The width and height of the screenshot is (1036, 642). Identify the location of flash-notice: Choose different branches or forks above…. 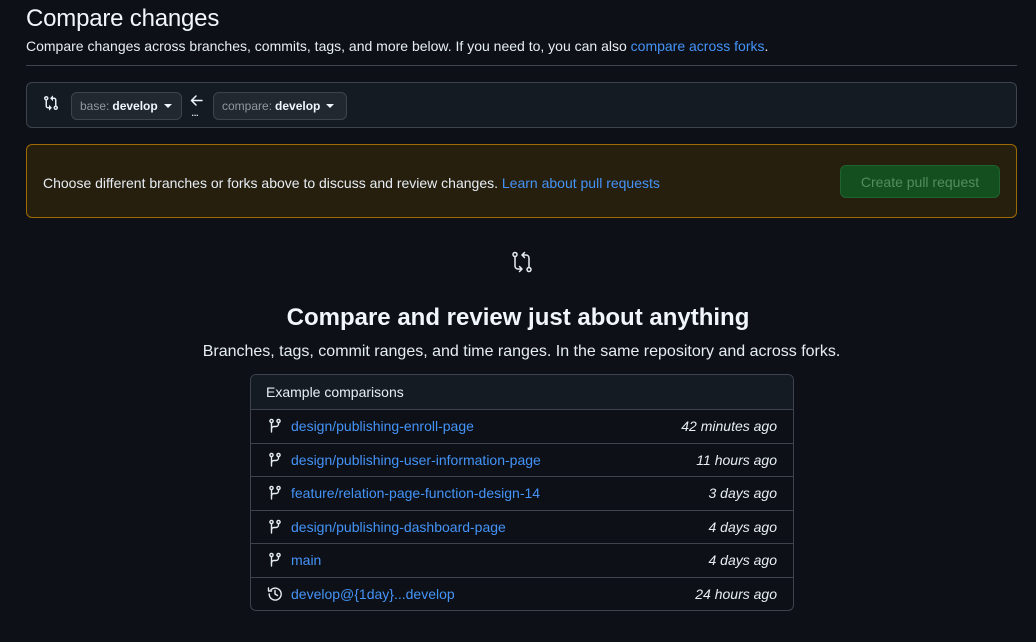
(521, 181).